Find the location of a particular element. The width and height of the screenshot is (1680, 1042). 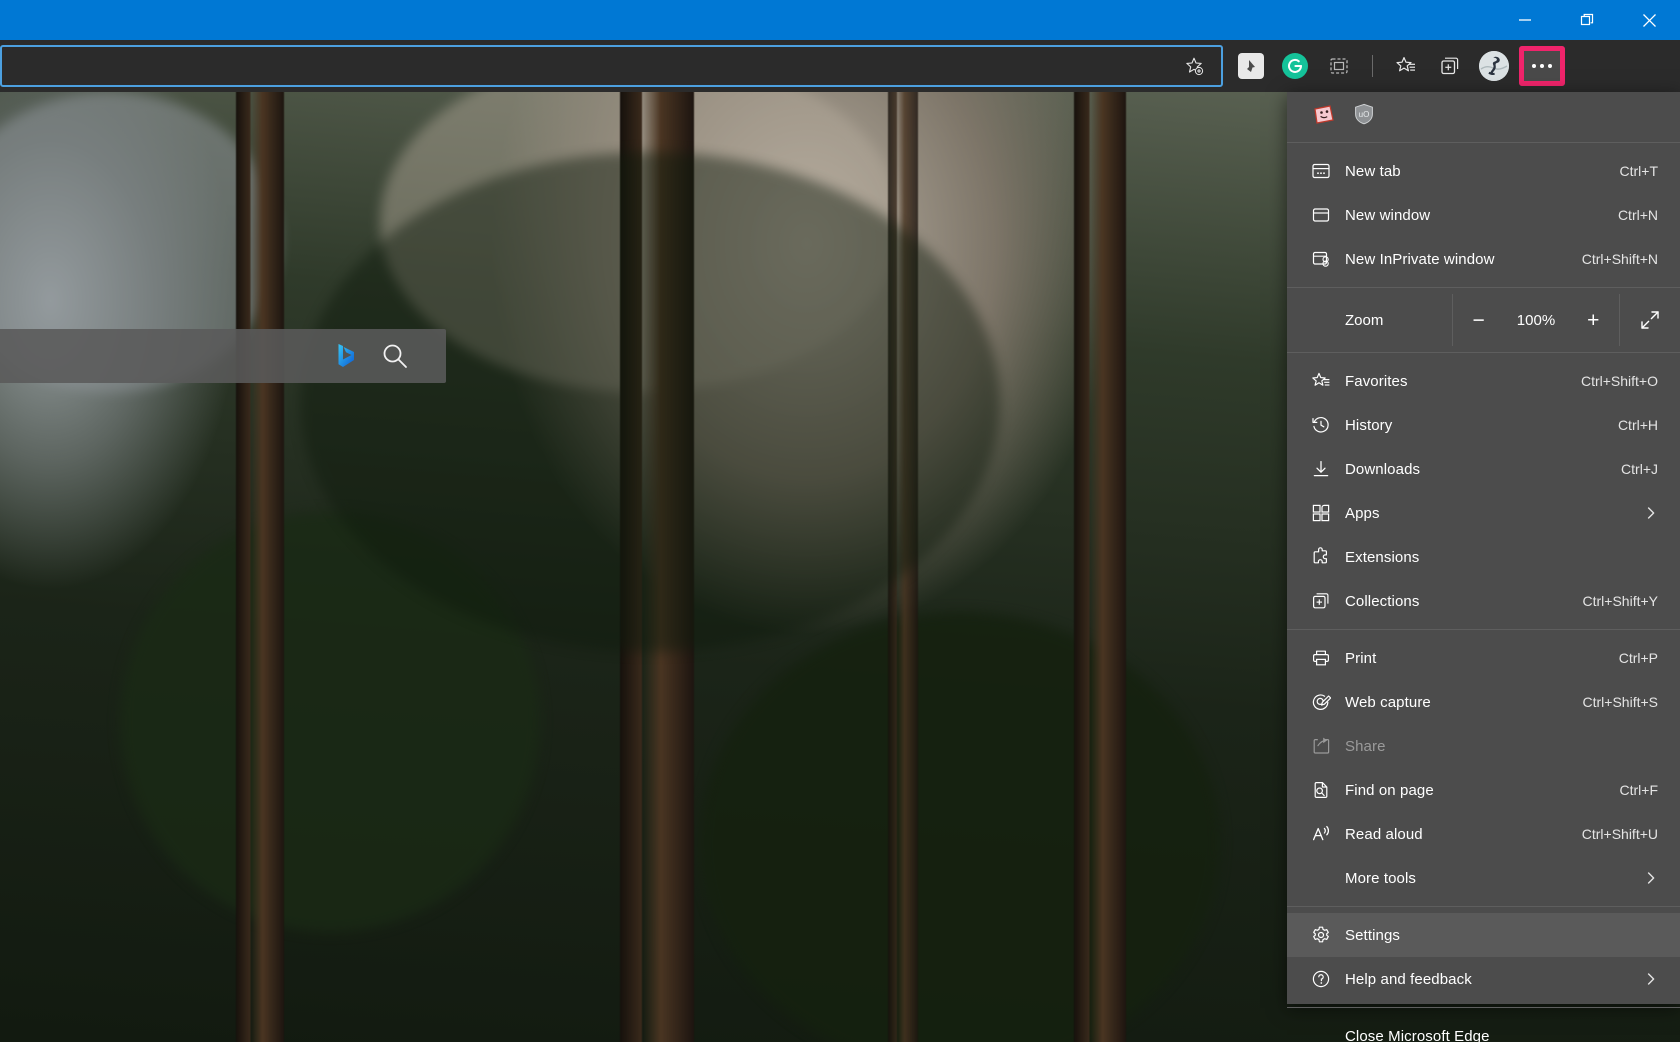

menu-item-collections: Collections Ctrl+Shift+Y is located at coordinates (1483, 601).